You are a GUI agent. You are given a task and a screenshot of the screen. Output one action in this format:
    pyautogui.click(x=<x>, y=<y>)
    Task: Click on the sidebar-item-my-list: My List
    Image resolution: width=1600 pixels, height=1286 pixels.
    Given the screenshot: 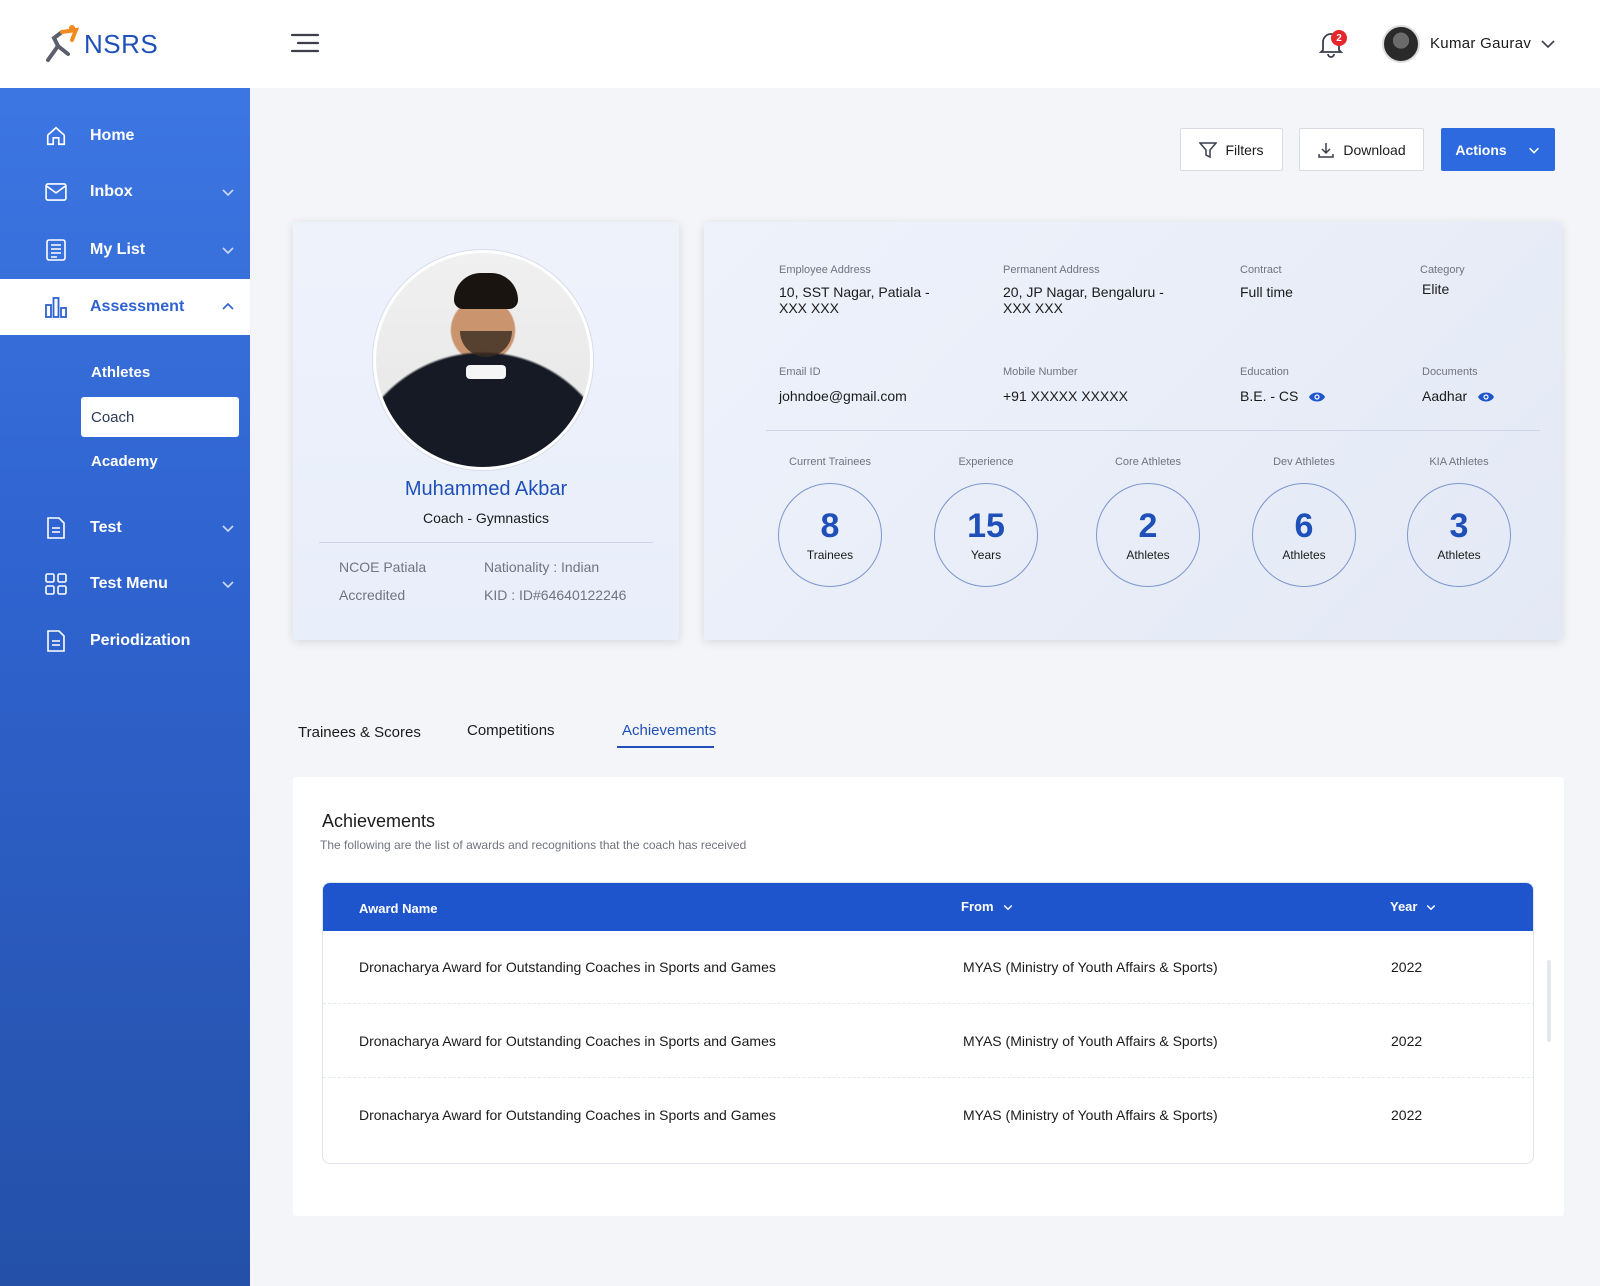 What is the action you would take?
    pyautogui.click(x=125, y=250)
    